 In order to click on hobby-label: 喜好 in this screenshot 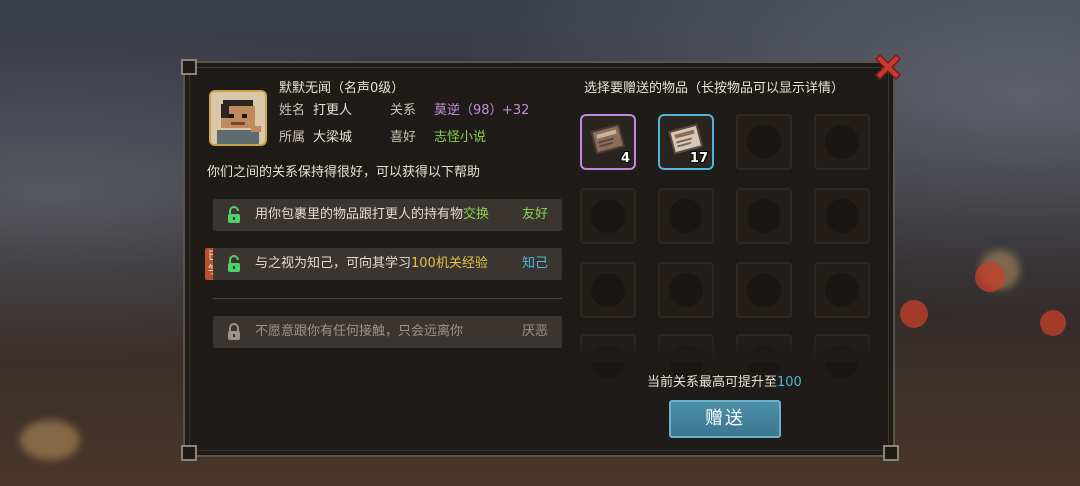, I will do `click(403, 137)`.